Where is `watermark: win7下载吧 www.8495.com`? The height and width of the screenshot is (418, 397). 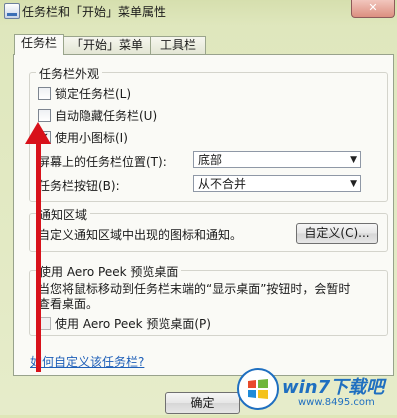
watermark: win7下载吧 www.8495.com is located at coordinates (316, 388).